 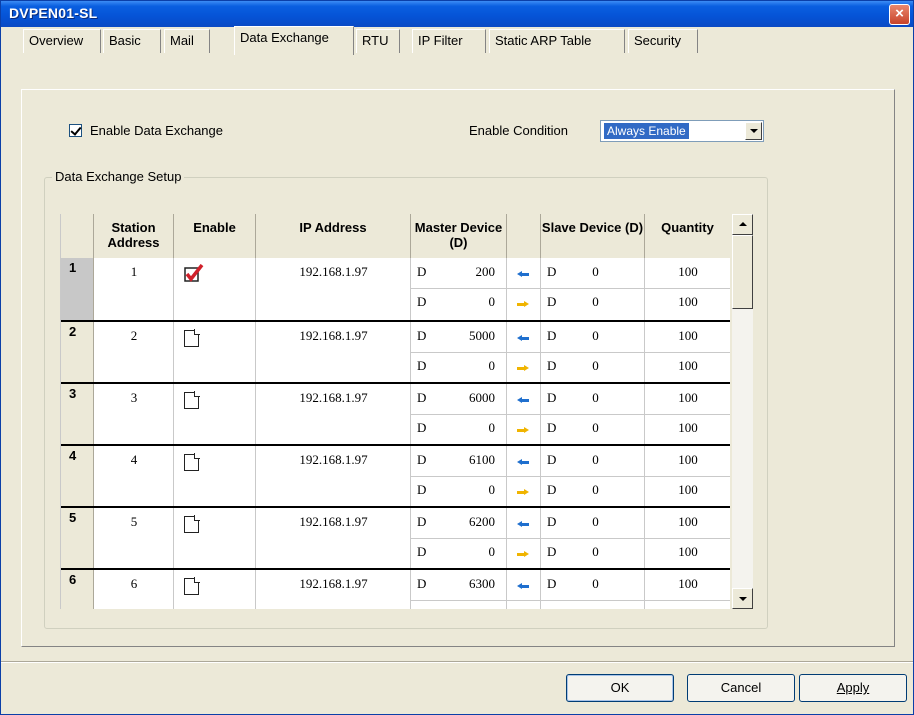 What do you see at coordinates (77, 539) in the screenshot?
I see `row-number: 5` at bounding box center [77, 539].